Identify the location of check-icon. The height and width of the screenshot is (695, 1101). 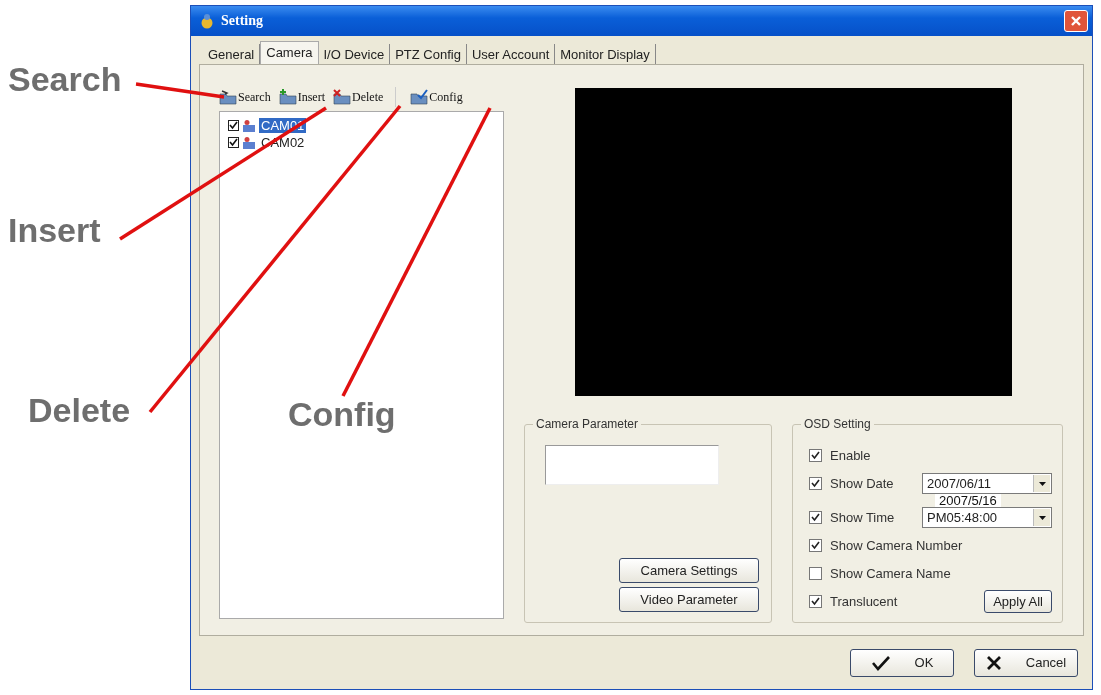
(880, 662).